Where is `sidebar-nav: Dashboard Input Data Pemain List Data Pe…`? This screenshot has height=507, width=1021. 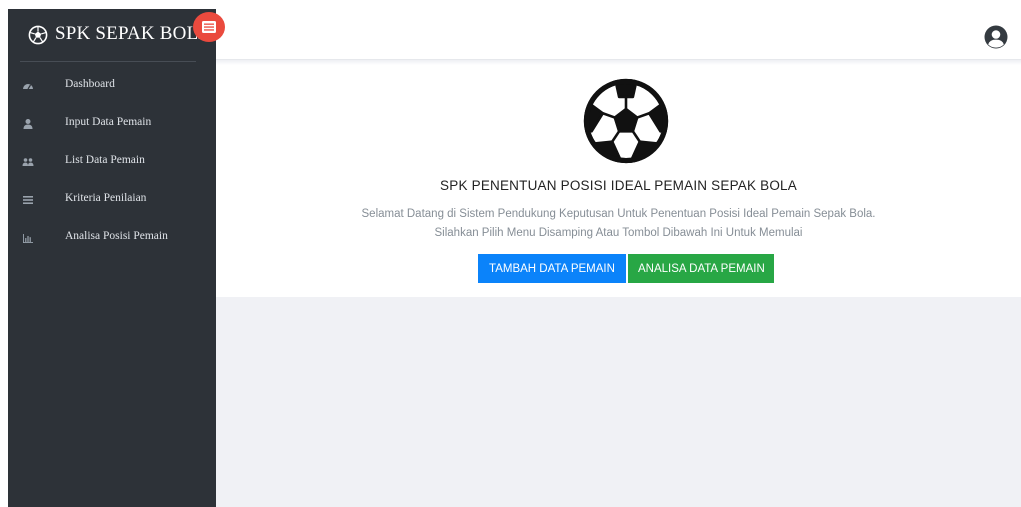 sidebar-nav: Dashboard Input Data Pemain List Data Pe… is located at coordinates (112, 162).